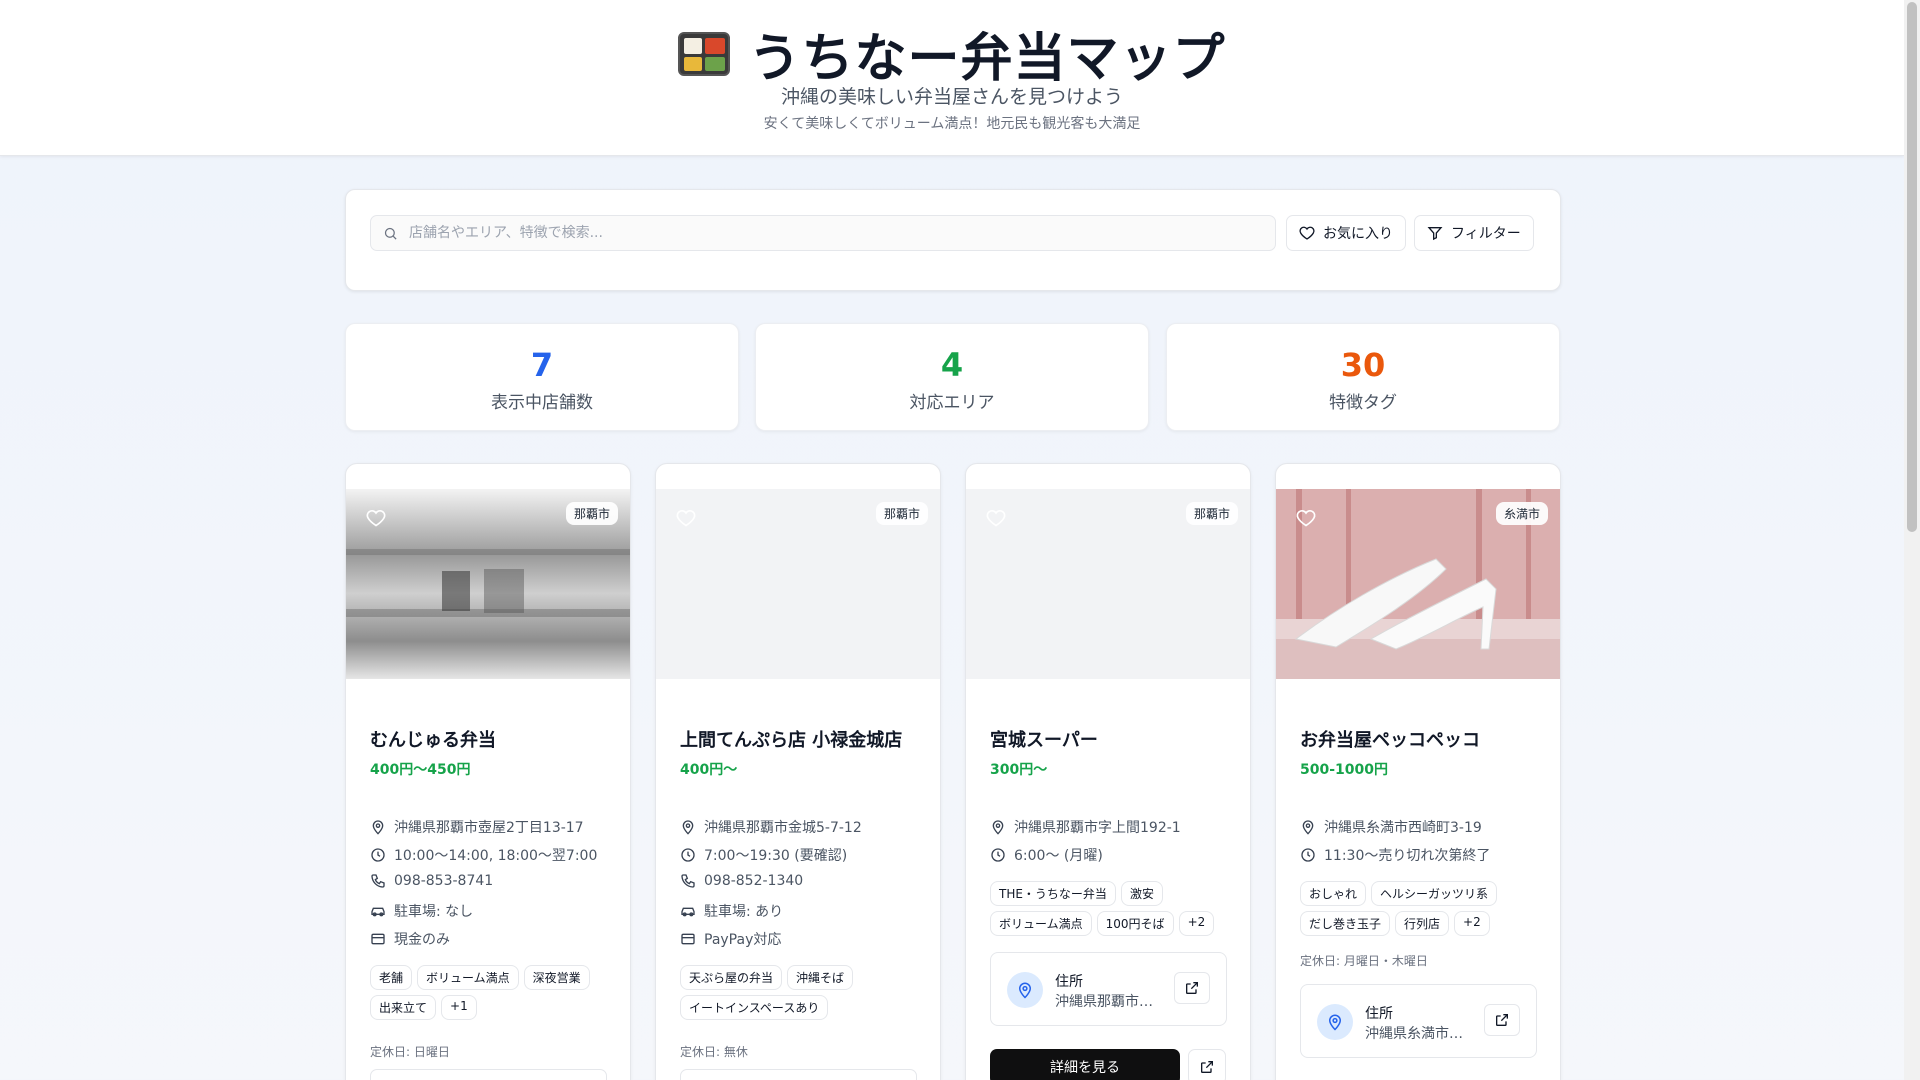 This screenshot has height=1080, width=1920. What do you see at coordinates (378, 881) in the screenshot?
I see `phone-icon` at bounding box center [378, 881].